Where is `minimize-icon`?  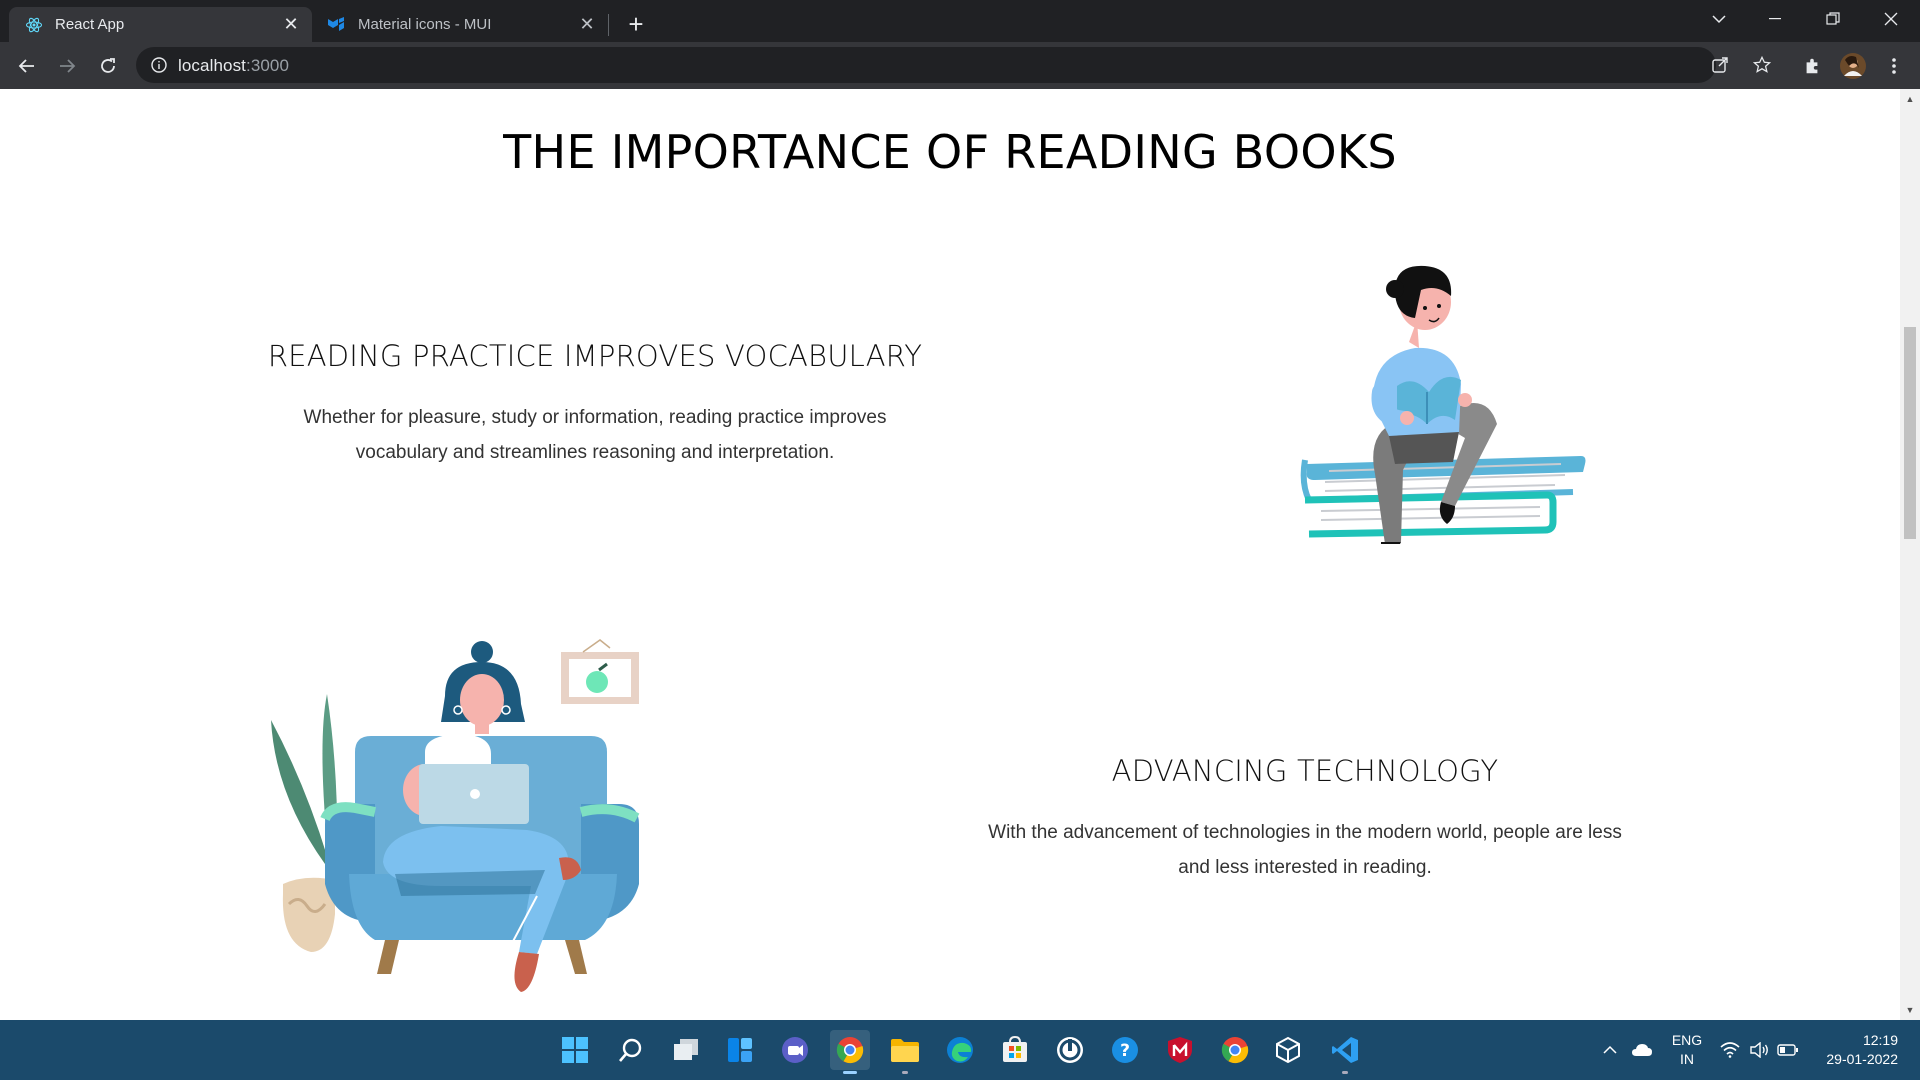 minimize-icon is located at coordinates (1775, 19).